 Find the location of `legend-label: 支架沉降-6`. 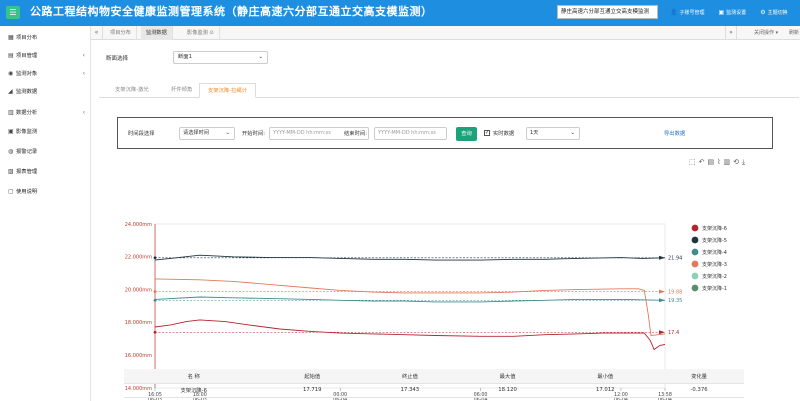

legend-label: 支架沉降-6 is located at coordinates (714, 228).